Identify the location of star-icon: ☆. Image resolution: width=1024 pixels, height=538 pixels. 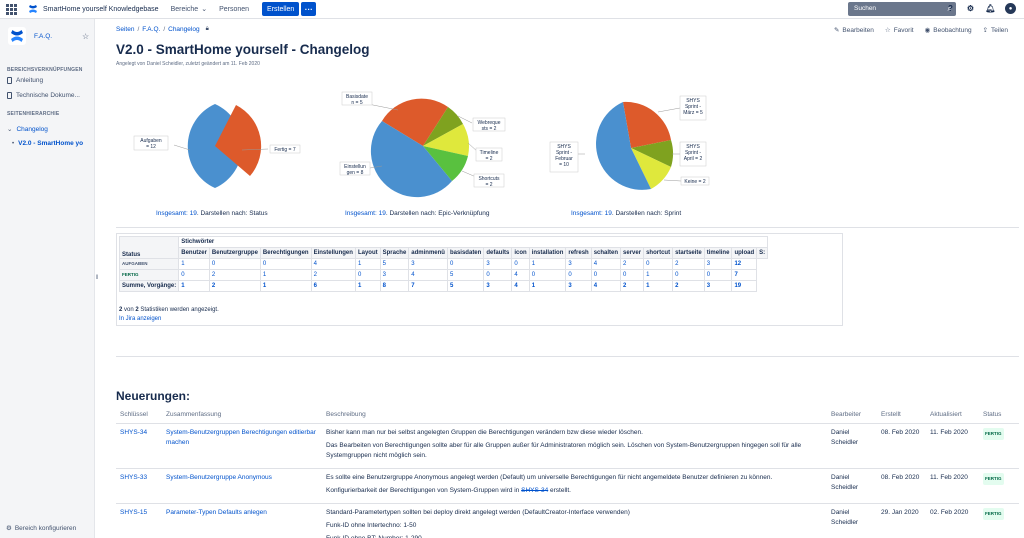
(85, 36).